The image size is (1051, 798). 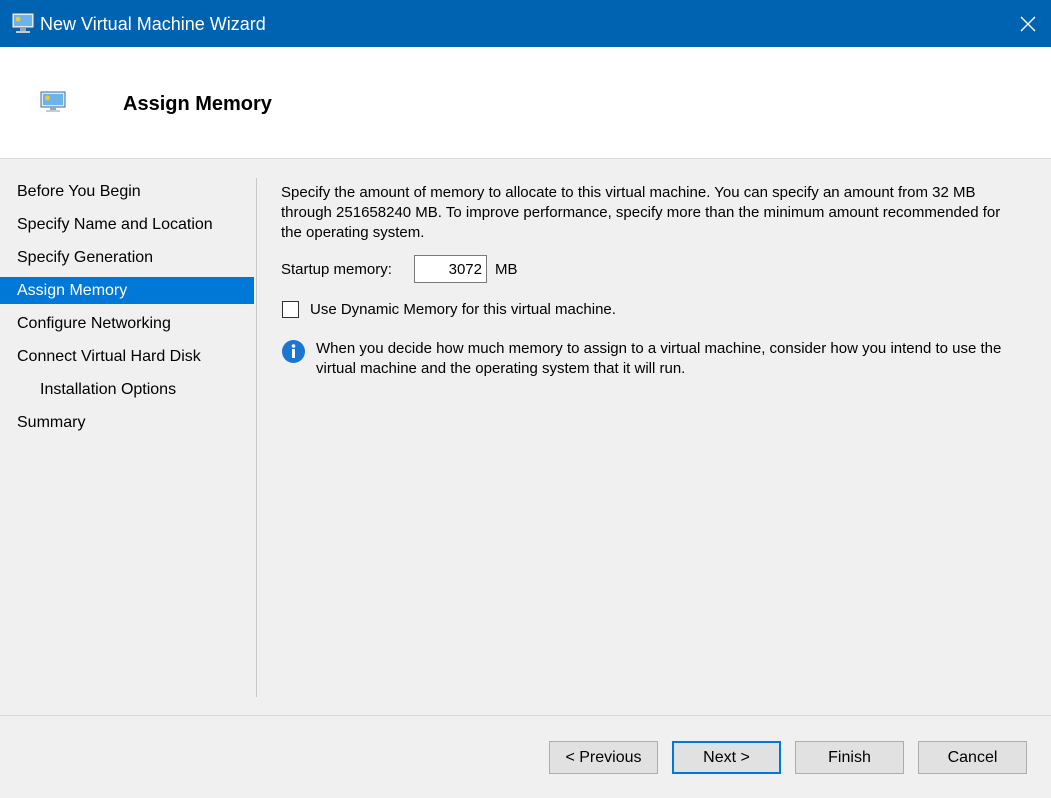 What do you see at coordinates (127, 356) in the screenshot?
I see `nav-item-connect-virtual-hard-disk: Connect Virtual Hard Disk` at bounding box center [127, 356].